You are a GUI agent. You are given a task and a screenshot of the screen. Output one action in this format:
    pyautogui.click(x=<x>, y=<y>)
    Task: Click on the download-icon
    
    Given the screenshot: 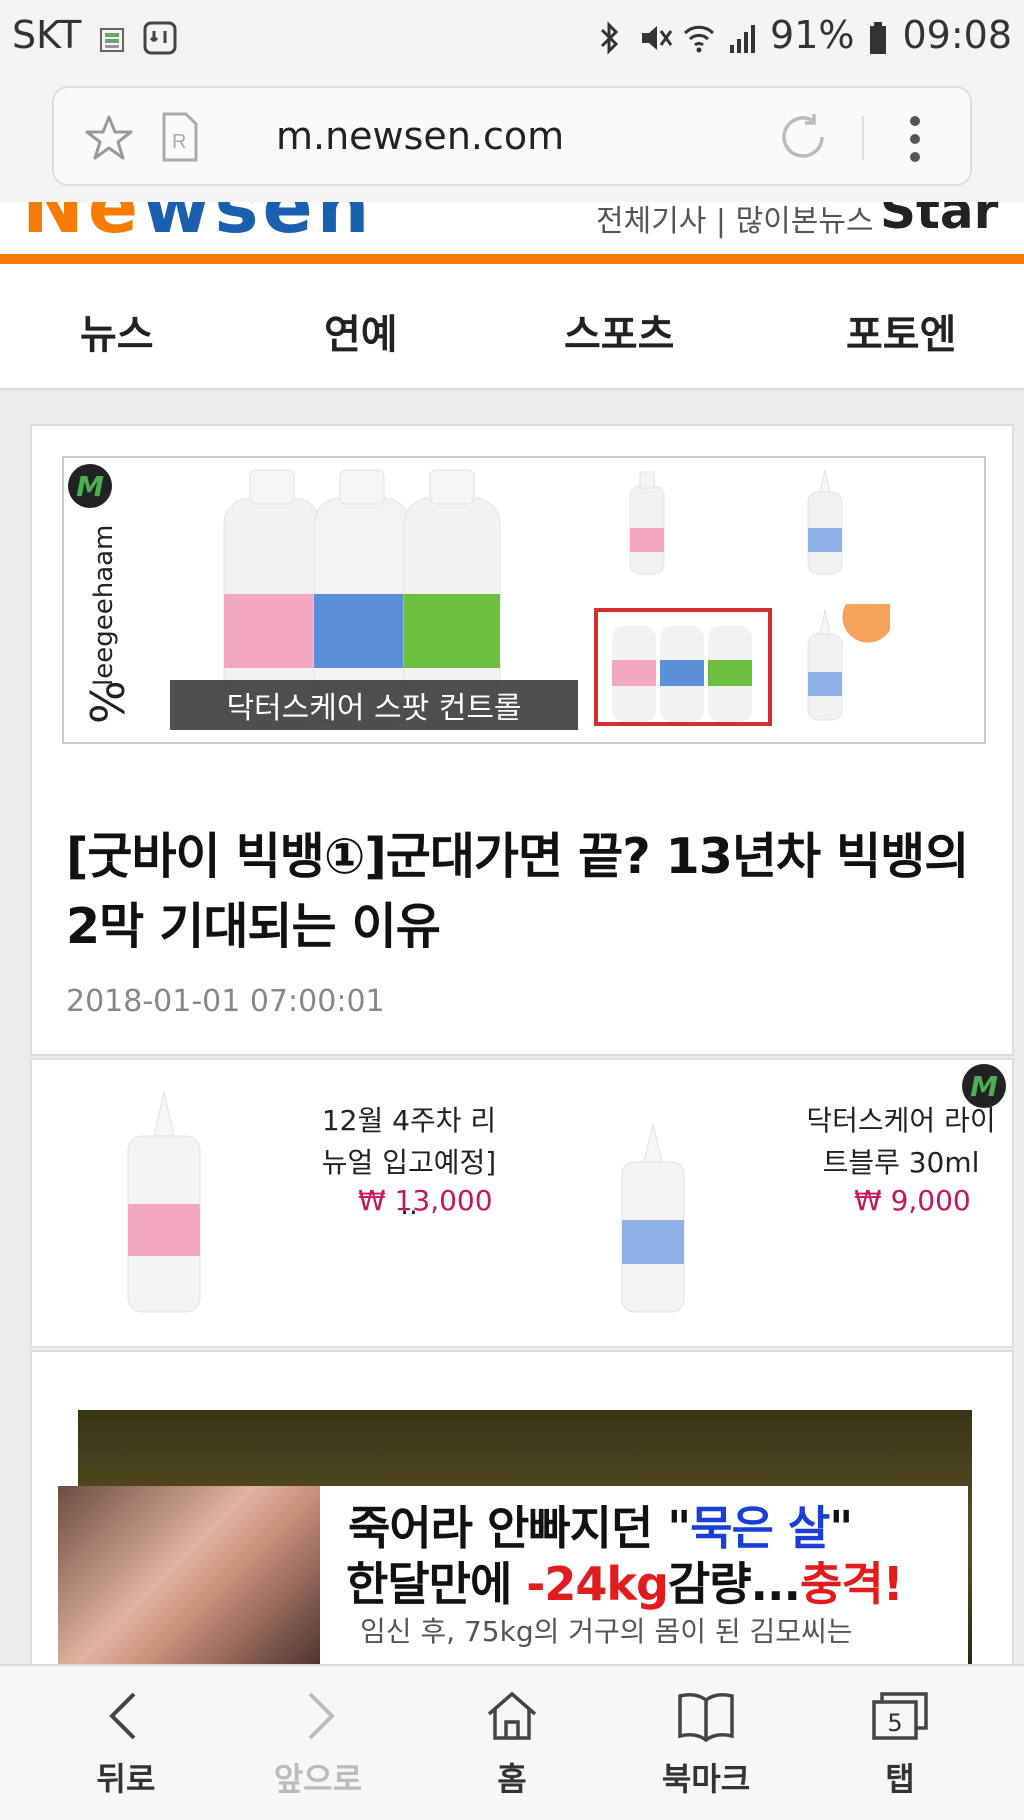 What is the action you would take?
    pyautogui.click(x=160, y=37)
    